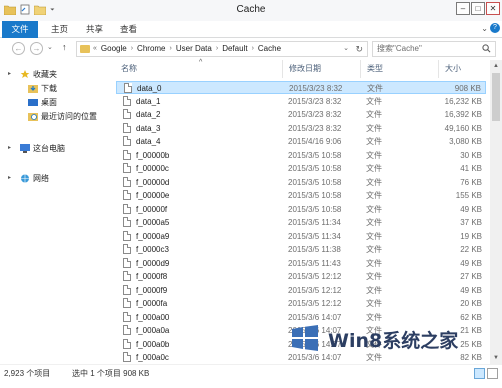 Image resolution: width=502 pixels, height=388 pixels. I want to click on help-icon: ?, so click(495, 28).